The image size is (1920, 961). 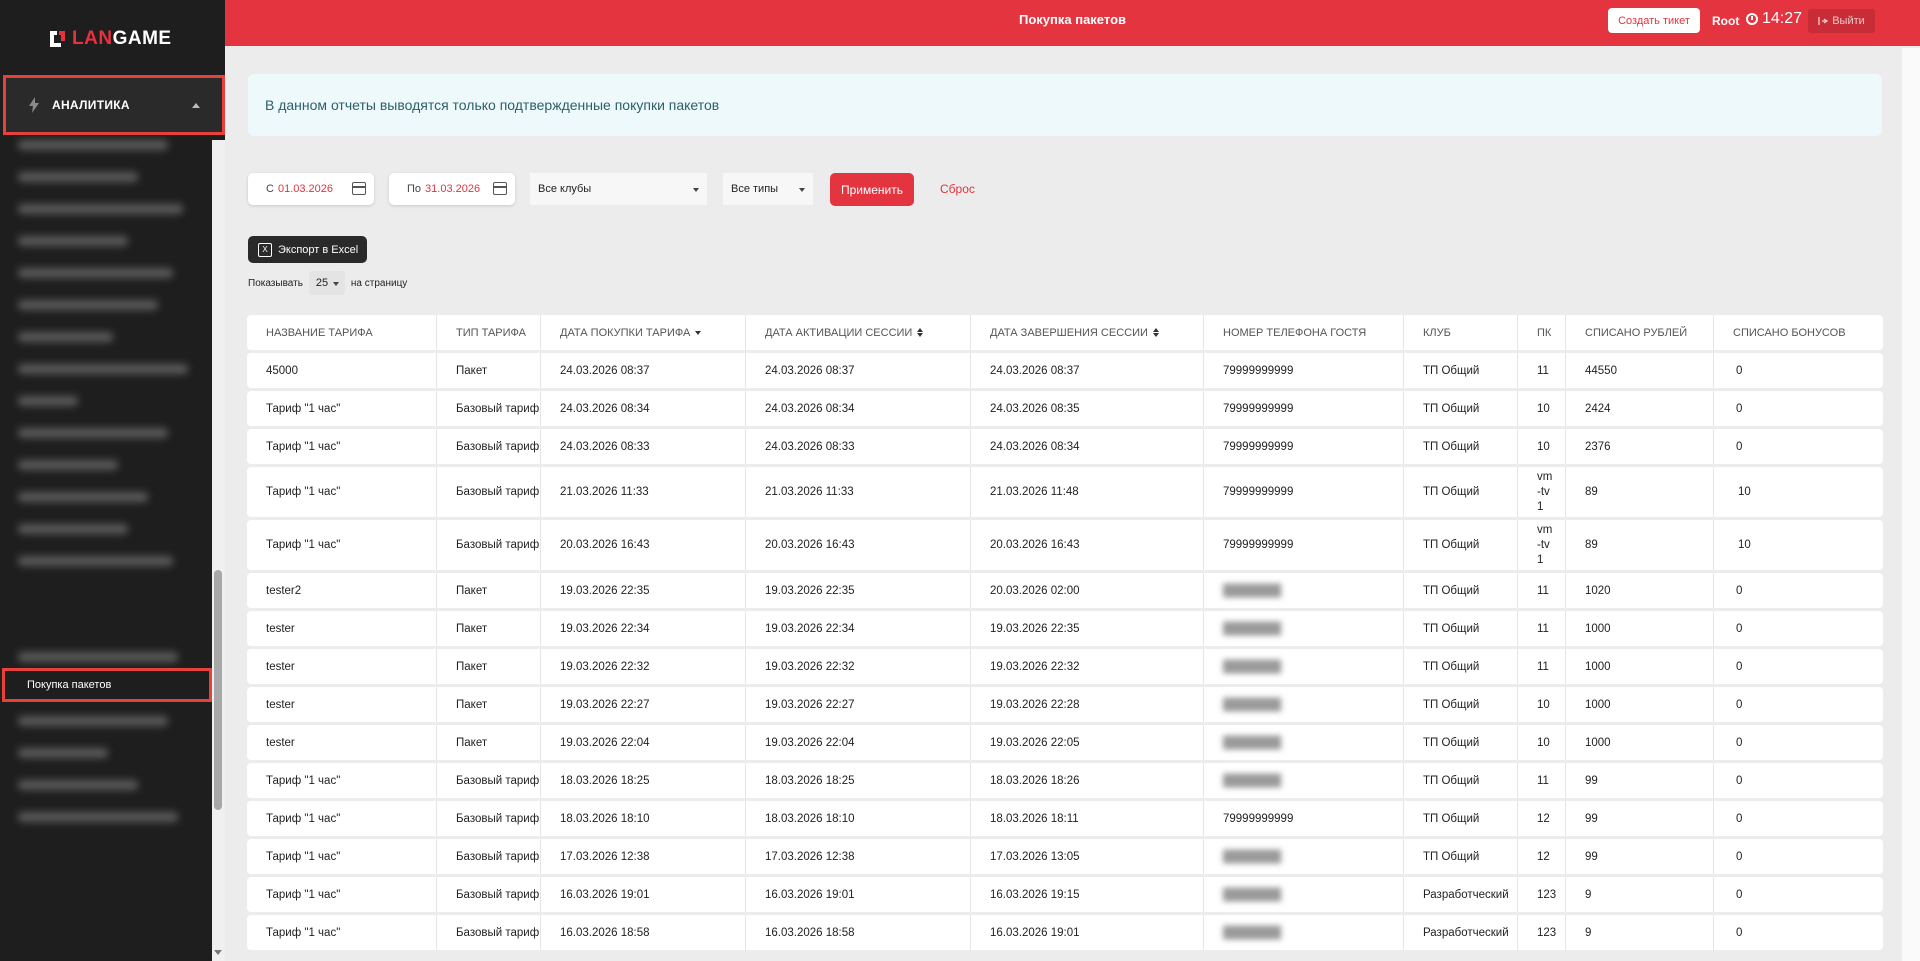 What do you see at coordinates (109, 39) in the screenshot?
I see `app-logo: LANGAME` at bounding box center [109, 39].